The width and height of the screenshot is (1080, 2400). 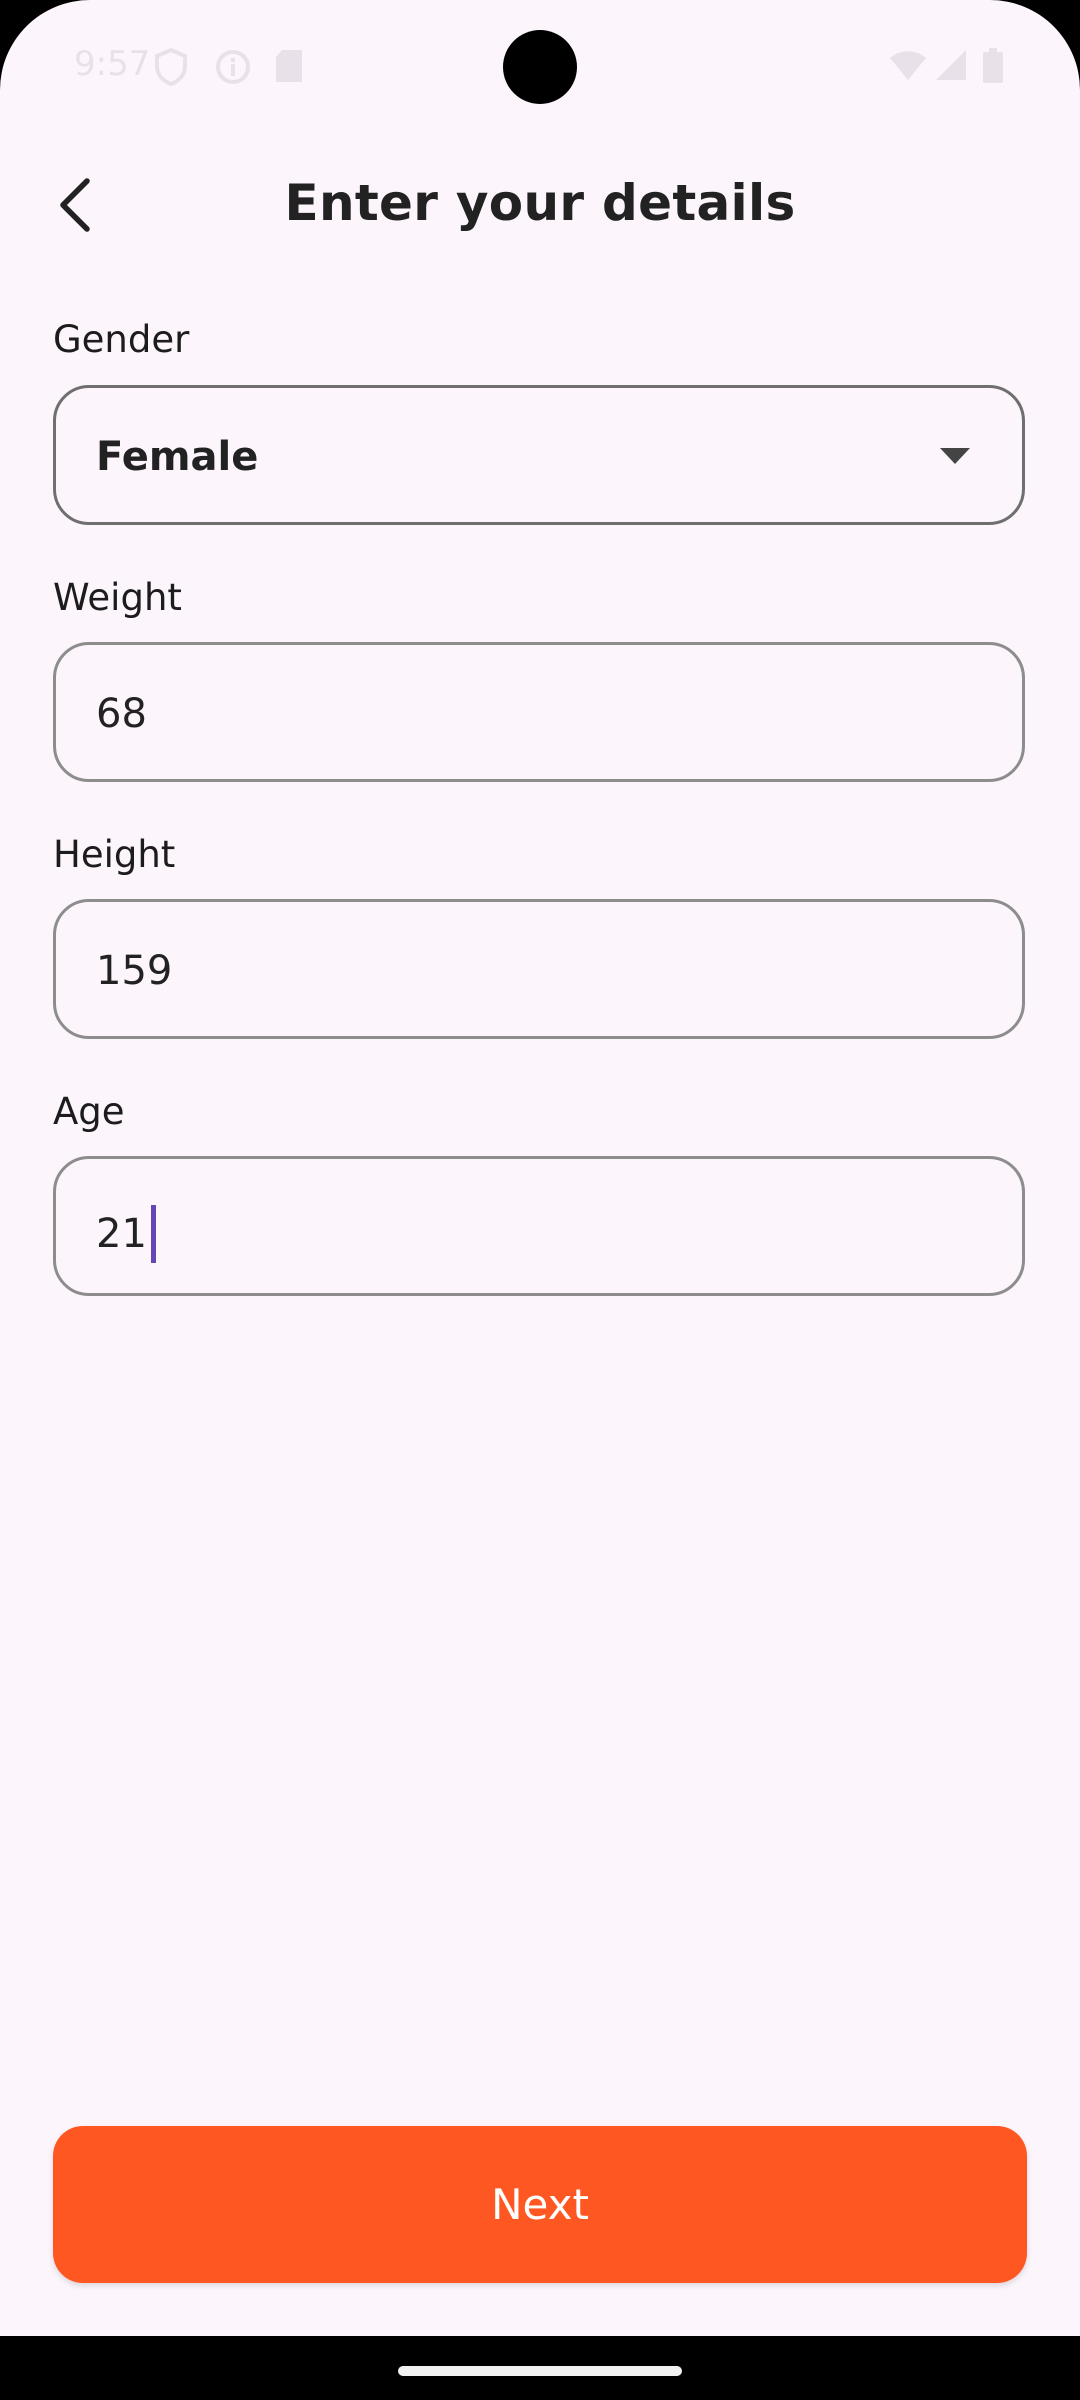 What do you see at coordinates (114, 854) in the screenshot?
I see `height-label: Height` at bounding box center [114, 854].